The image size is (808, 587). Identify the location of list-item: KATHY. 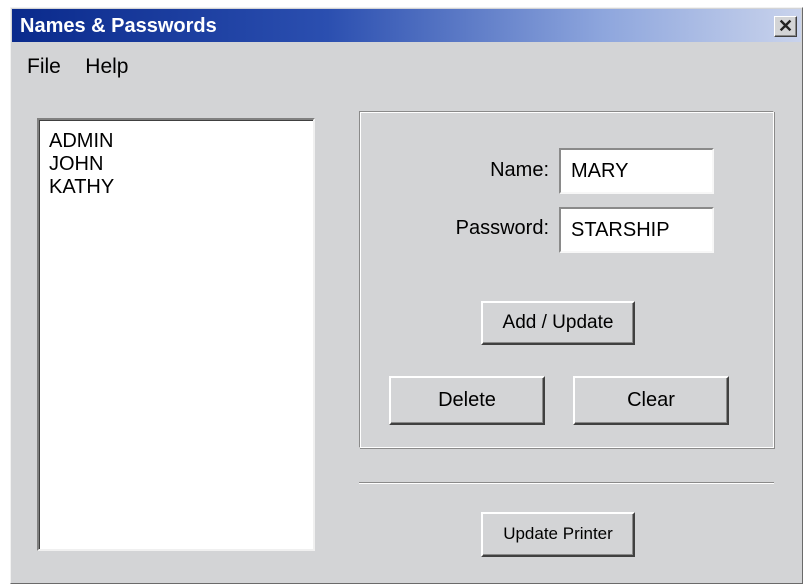
(176, 187).